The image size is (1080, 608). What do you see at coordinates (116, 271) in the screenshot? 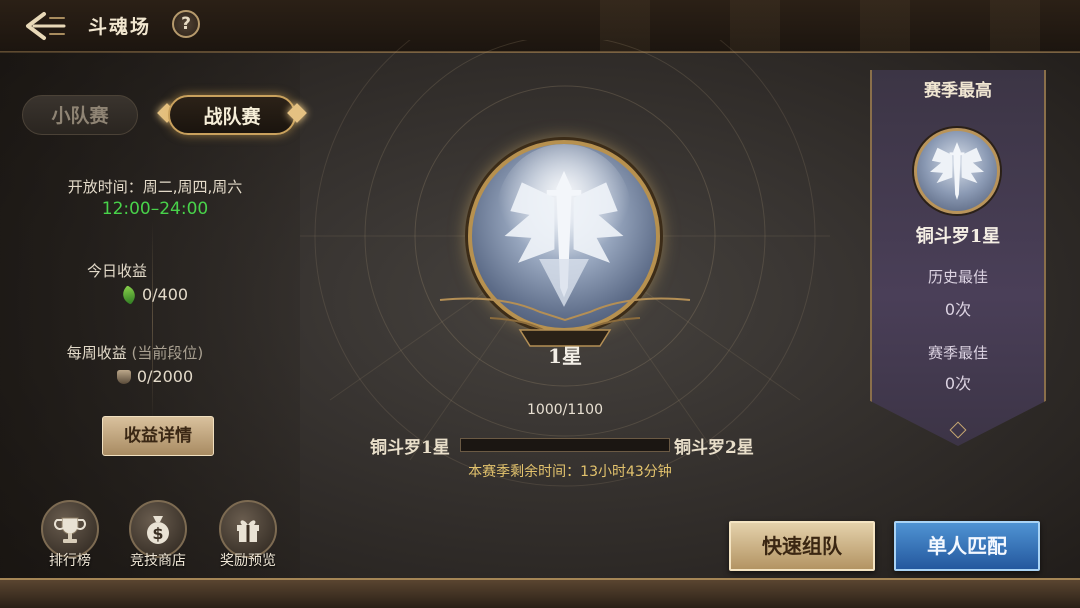
I see `today-income-label: 今日收益` at bounding box center [116, 271].